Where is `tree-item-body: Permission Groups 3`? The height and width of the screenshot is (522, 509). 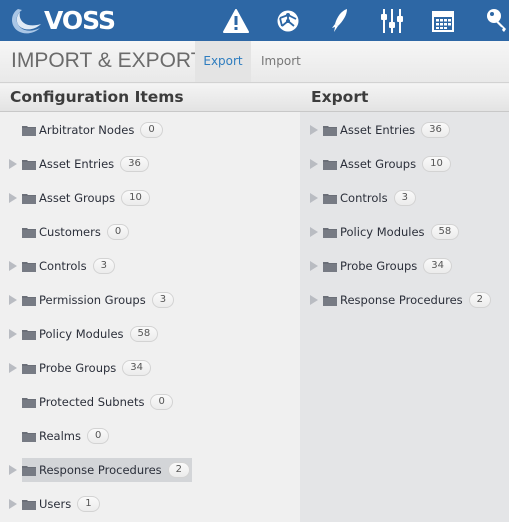
tree-item-body: Permission Groups 3 is located at coordinates (99, 300).